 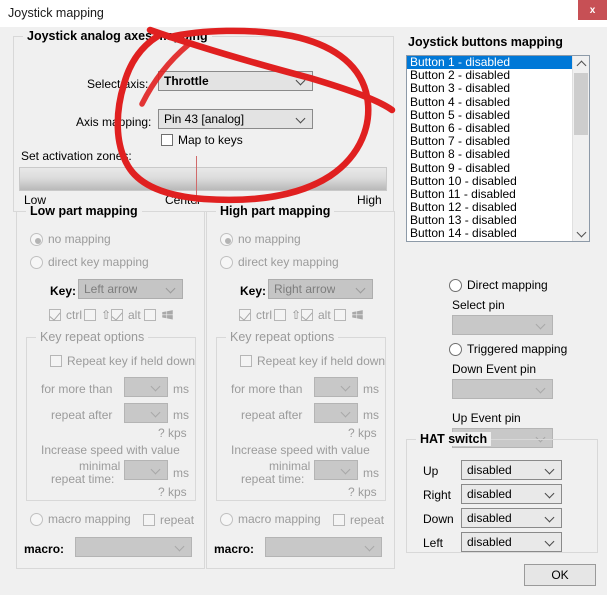 I want to click on high-modifier-alt-label: alt, so click(x=324, y=315).